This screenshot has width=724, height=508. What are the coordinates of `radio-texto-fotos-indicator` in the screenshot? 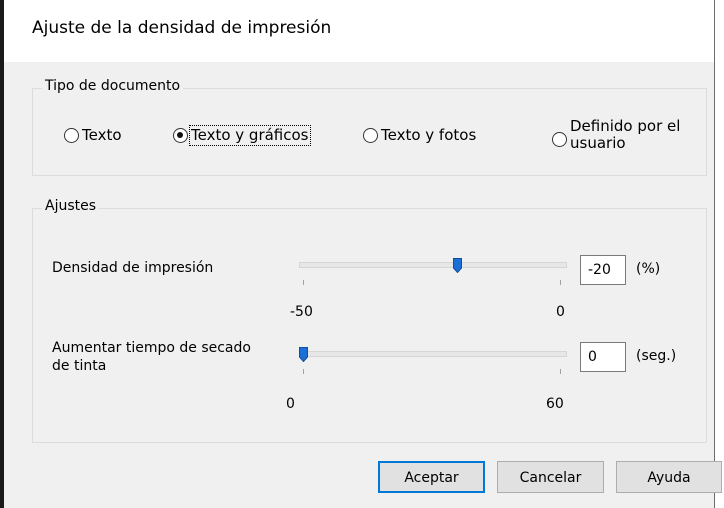 It's located at (370, 135).